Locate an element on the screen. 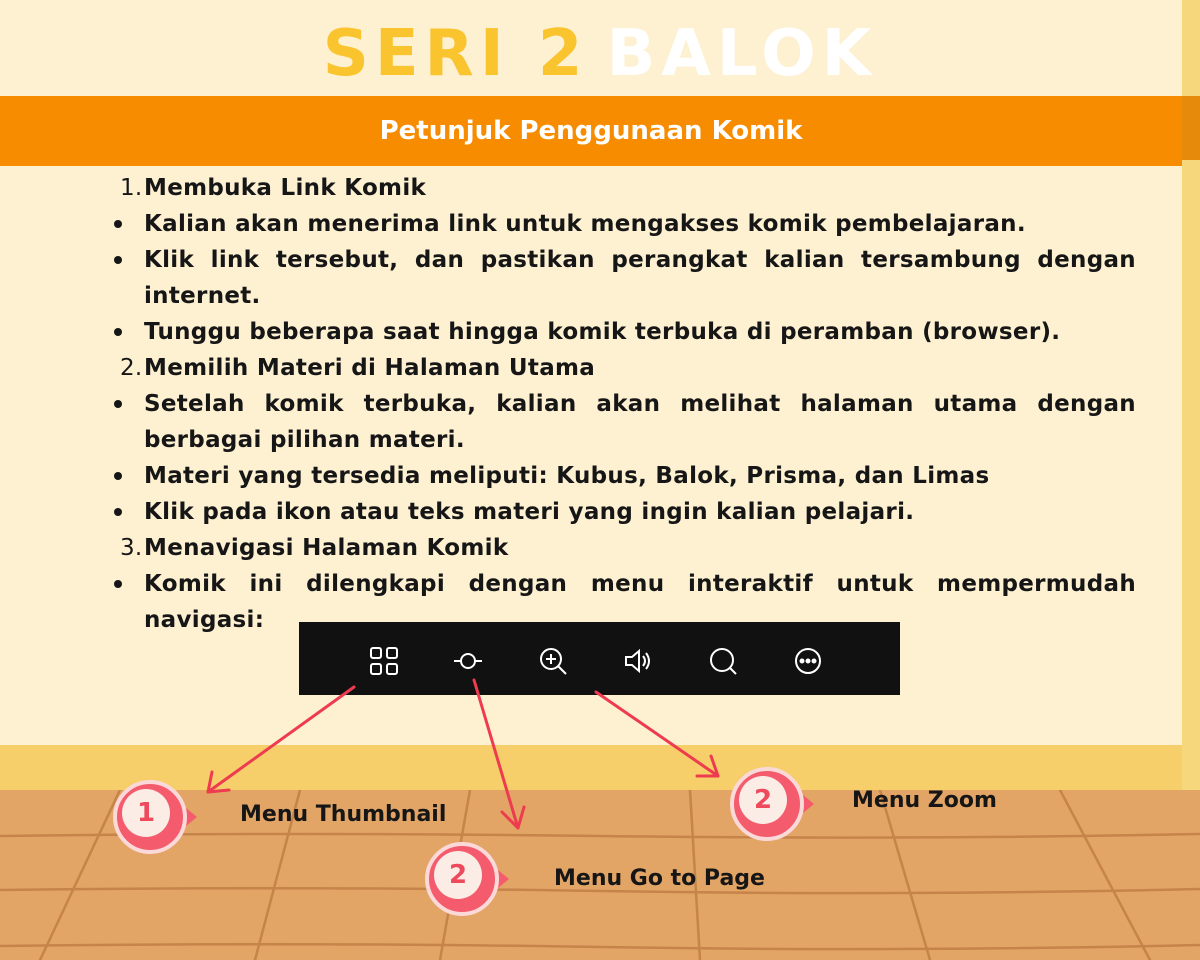 The height and width of the screenshot is (960, 1200). marker-number: 1 is located at coordinates (146, 813).